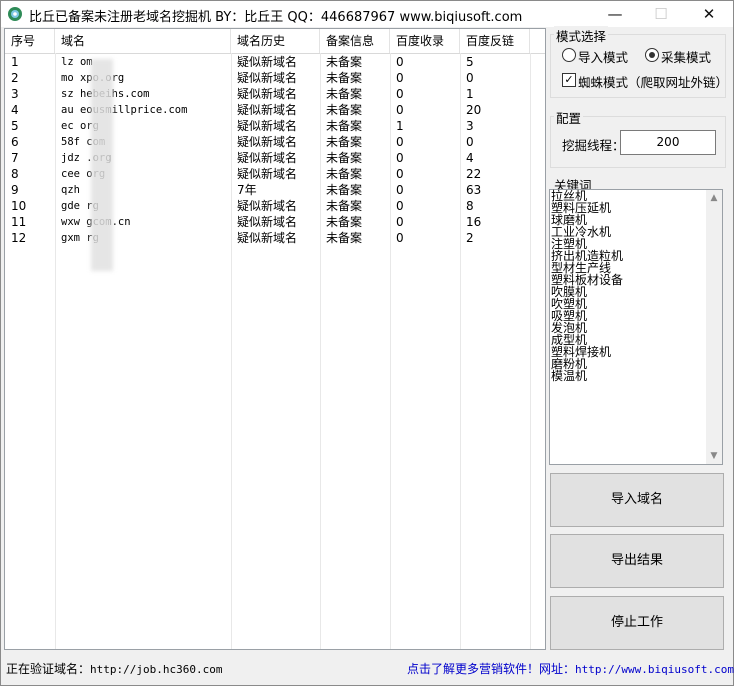 The image size is (734, 686). What do you see at coordinates (92, 78) in the screenshot?
I see `cell-domain: mo xpo.org` at bounding box center [92, 78].